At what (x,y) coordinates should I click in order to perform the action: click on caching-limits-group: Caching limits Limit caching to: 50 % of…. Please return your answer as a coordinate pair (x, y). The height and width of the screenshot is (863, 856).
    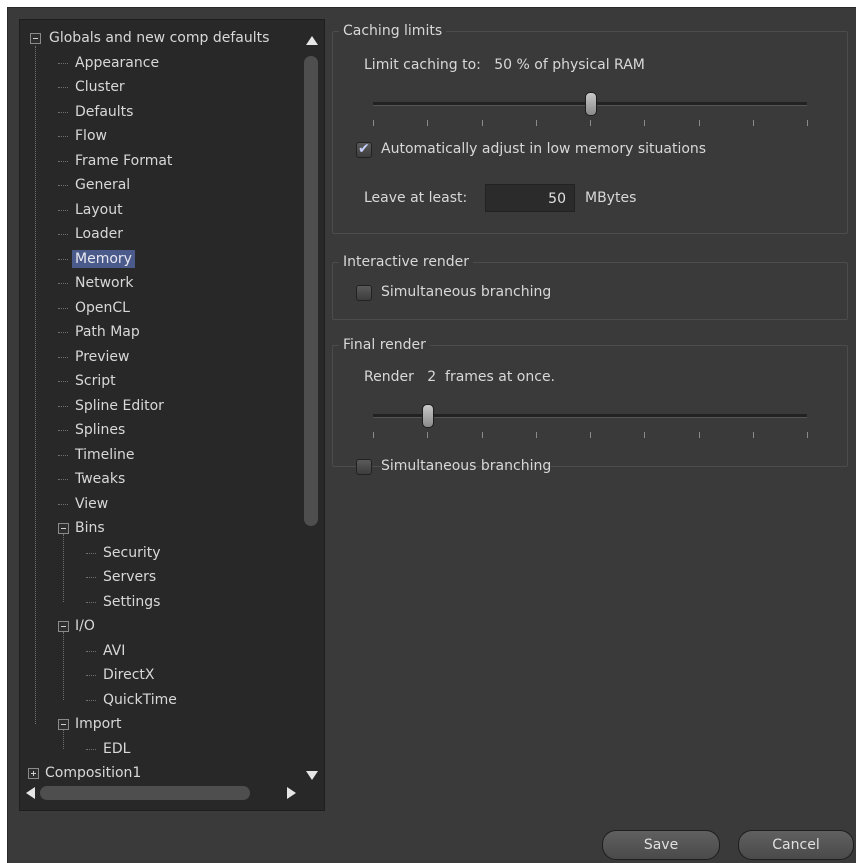
    Looking at the image, I should click on (590, 127).